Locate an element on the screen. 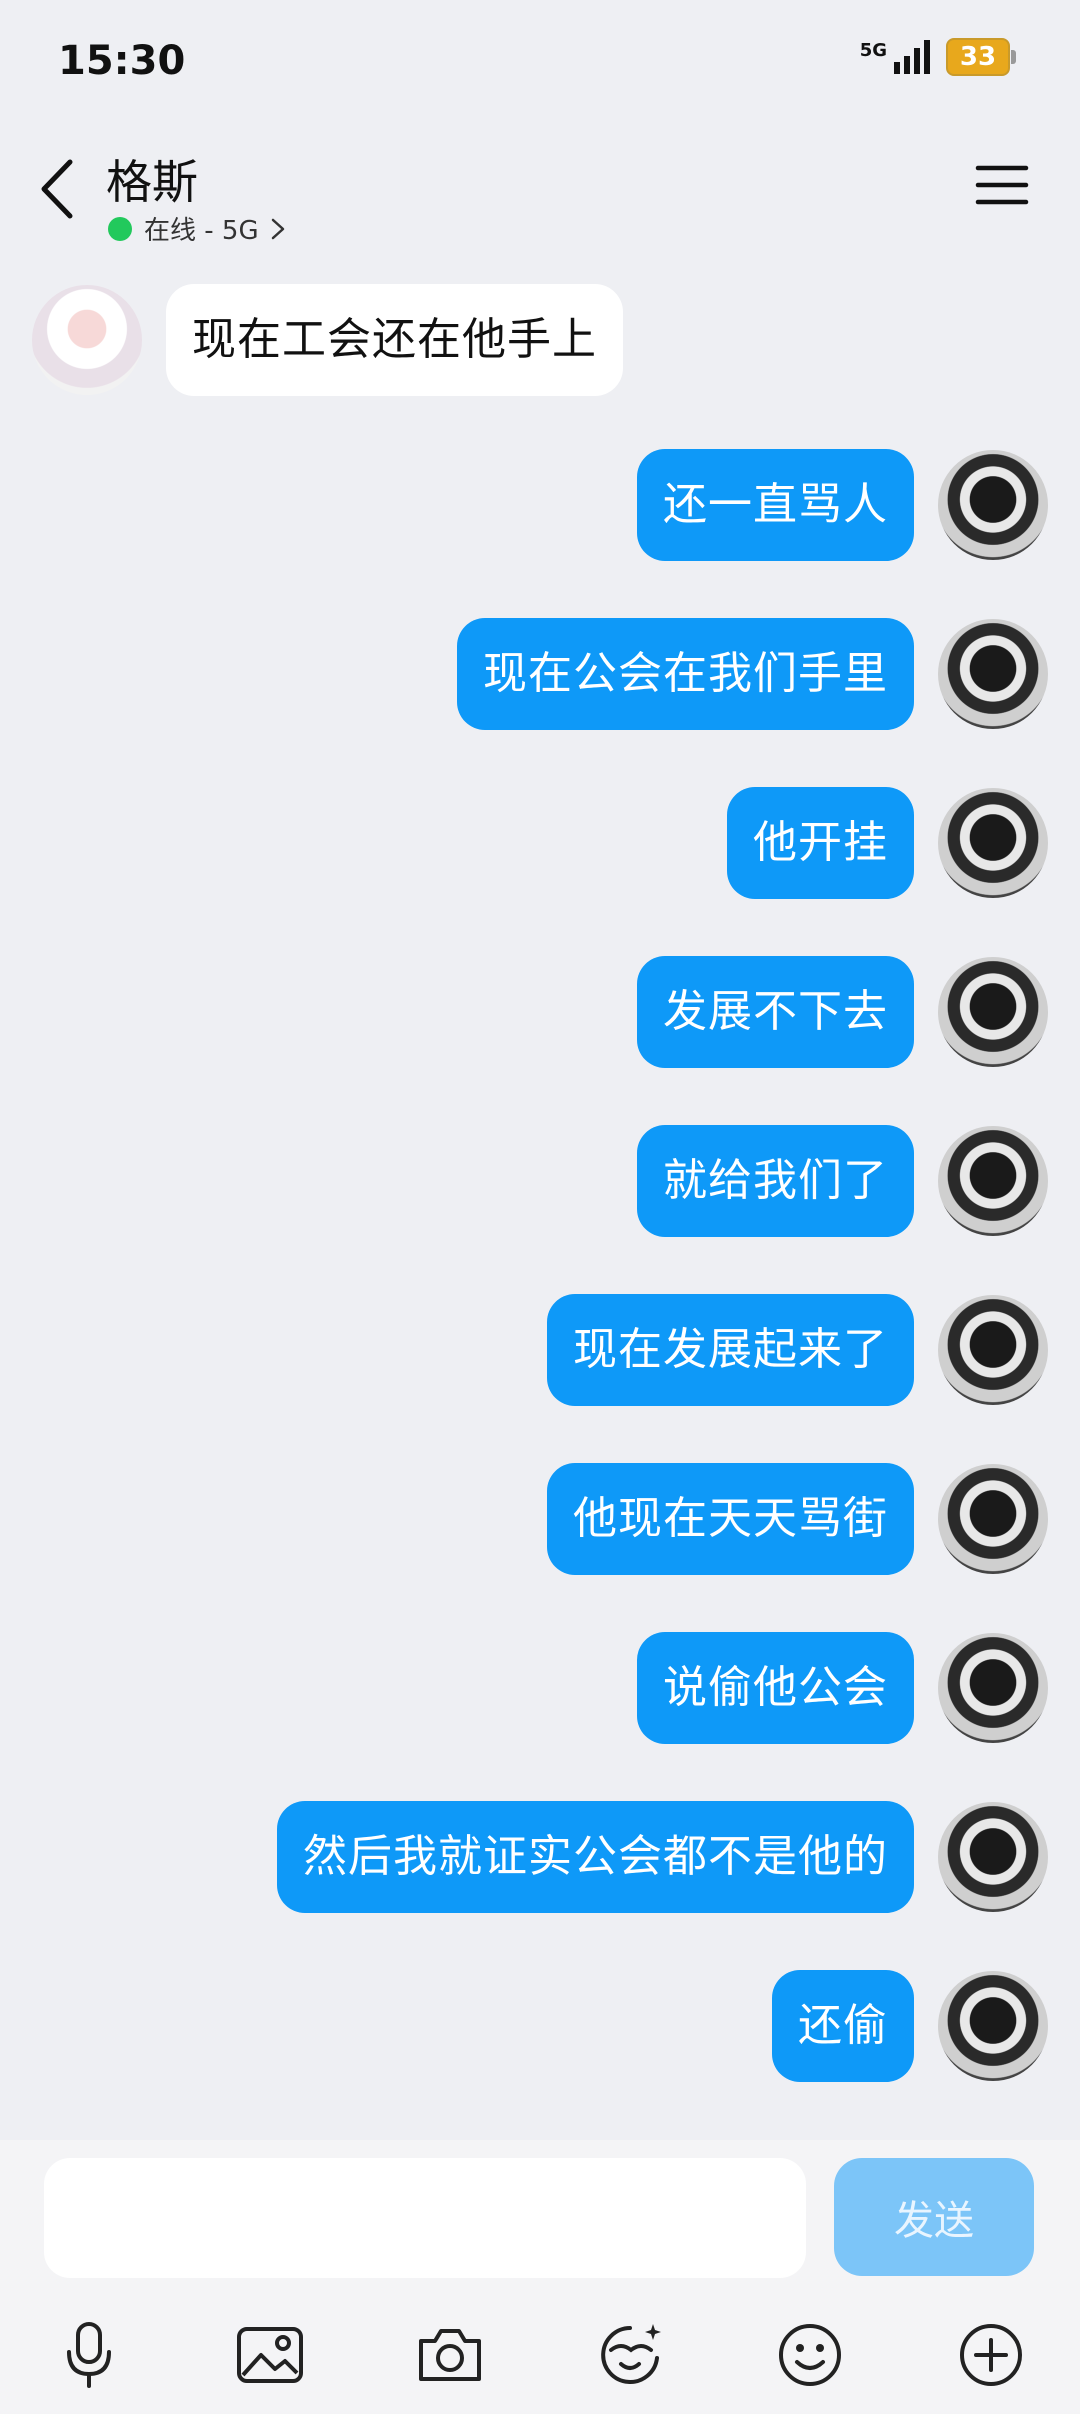 This screenshot has height=2414, width=1080. message-bubble: 现在发展起来了 is located at coordinates (730, 1350).